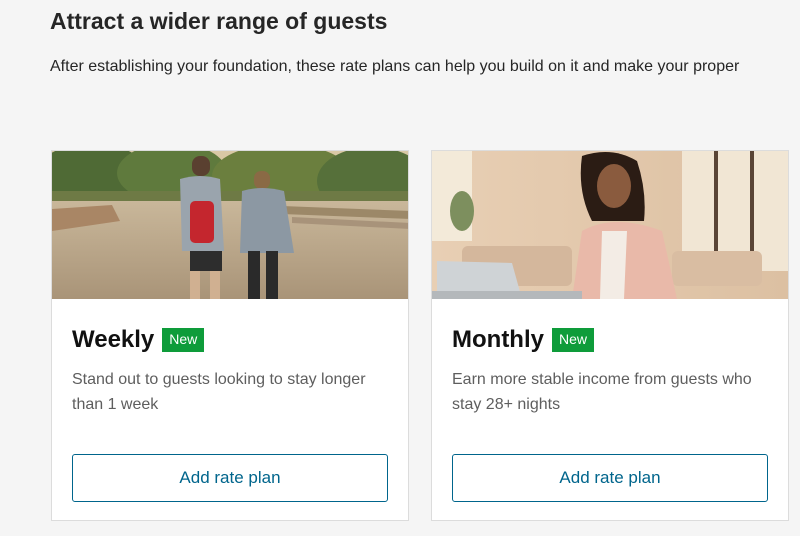 This screenshot has height=536, width=800. I want to click on add-weekly-rate-plan-button: Add rate plan, so click(230, 478).